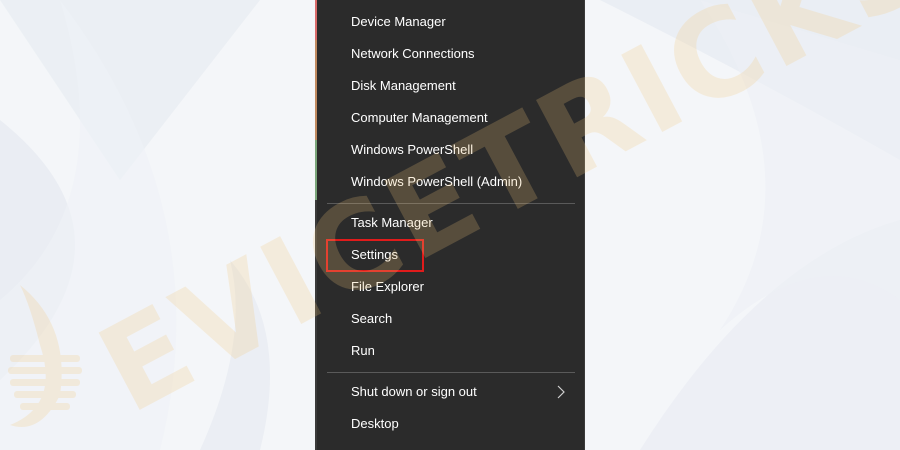 The width and height of the screenshot is (900, 450). I want to click on menu-item-disk-management: Disk Management, so click(450, 86).